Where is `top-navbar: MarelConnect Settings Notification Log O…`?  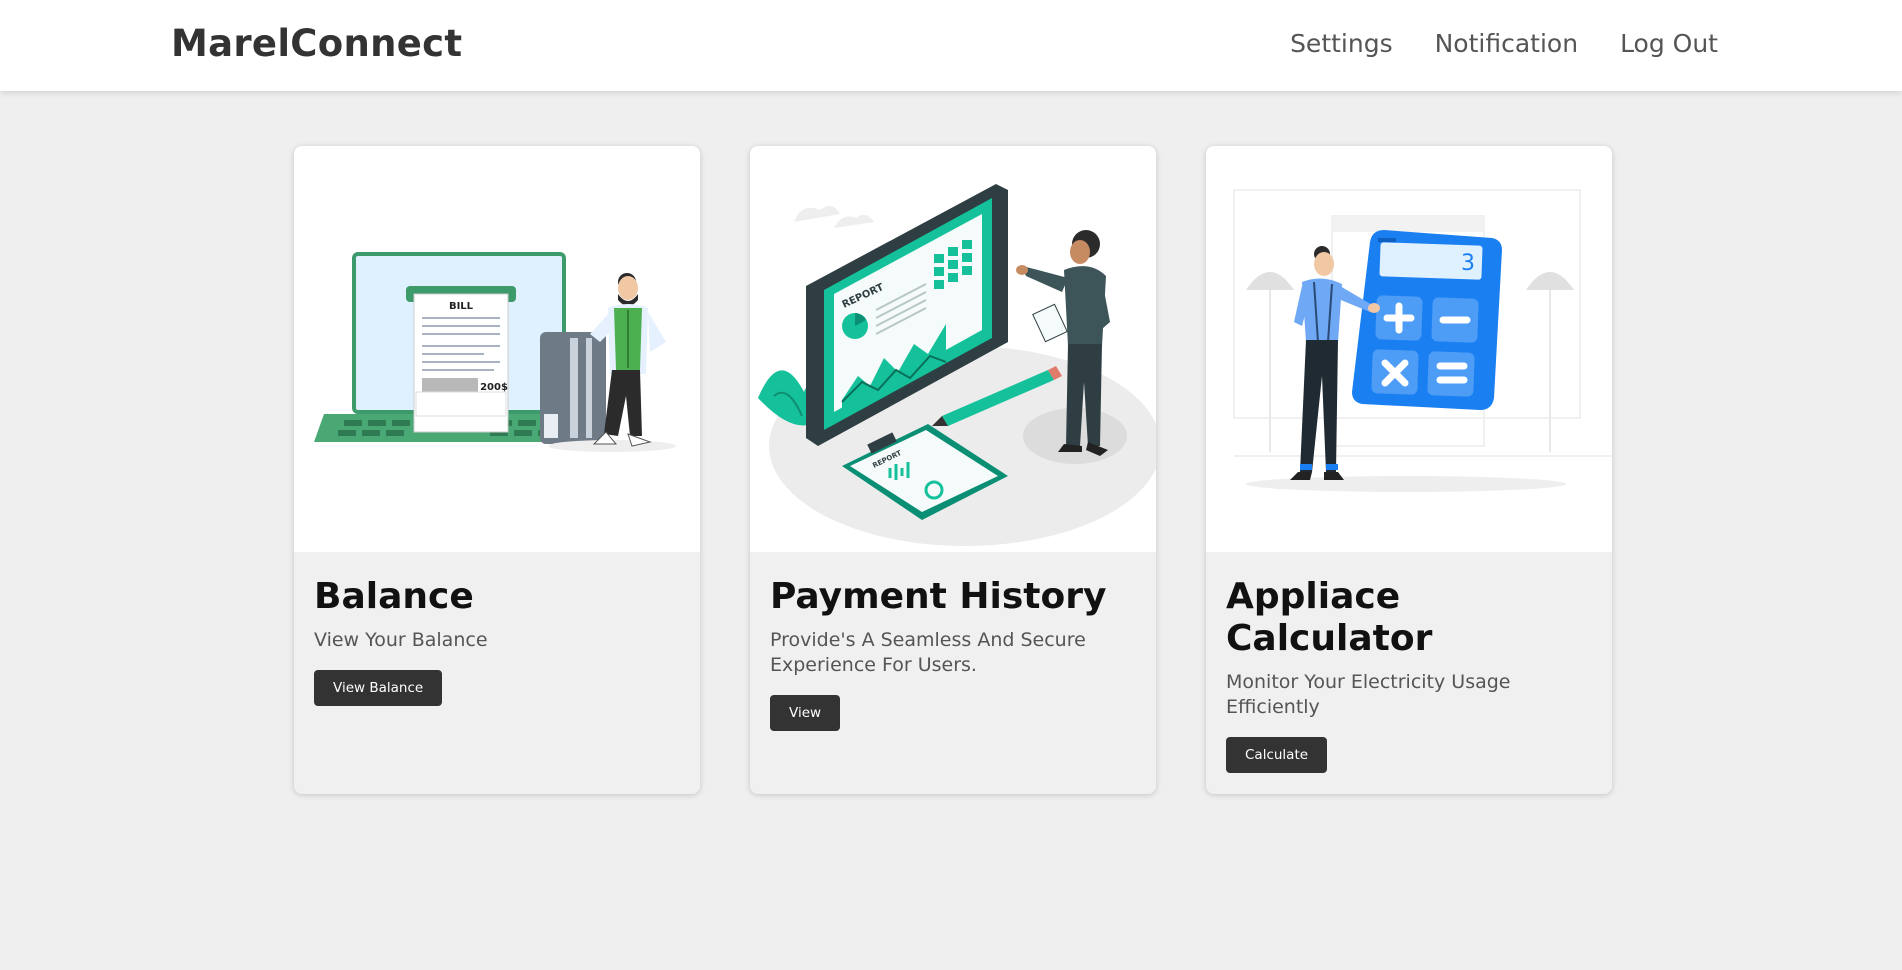 top-navbar: MarelConnect Settings Notification Log O… is located at coordinates (951, 45).